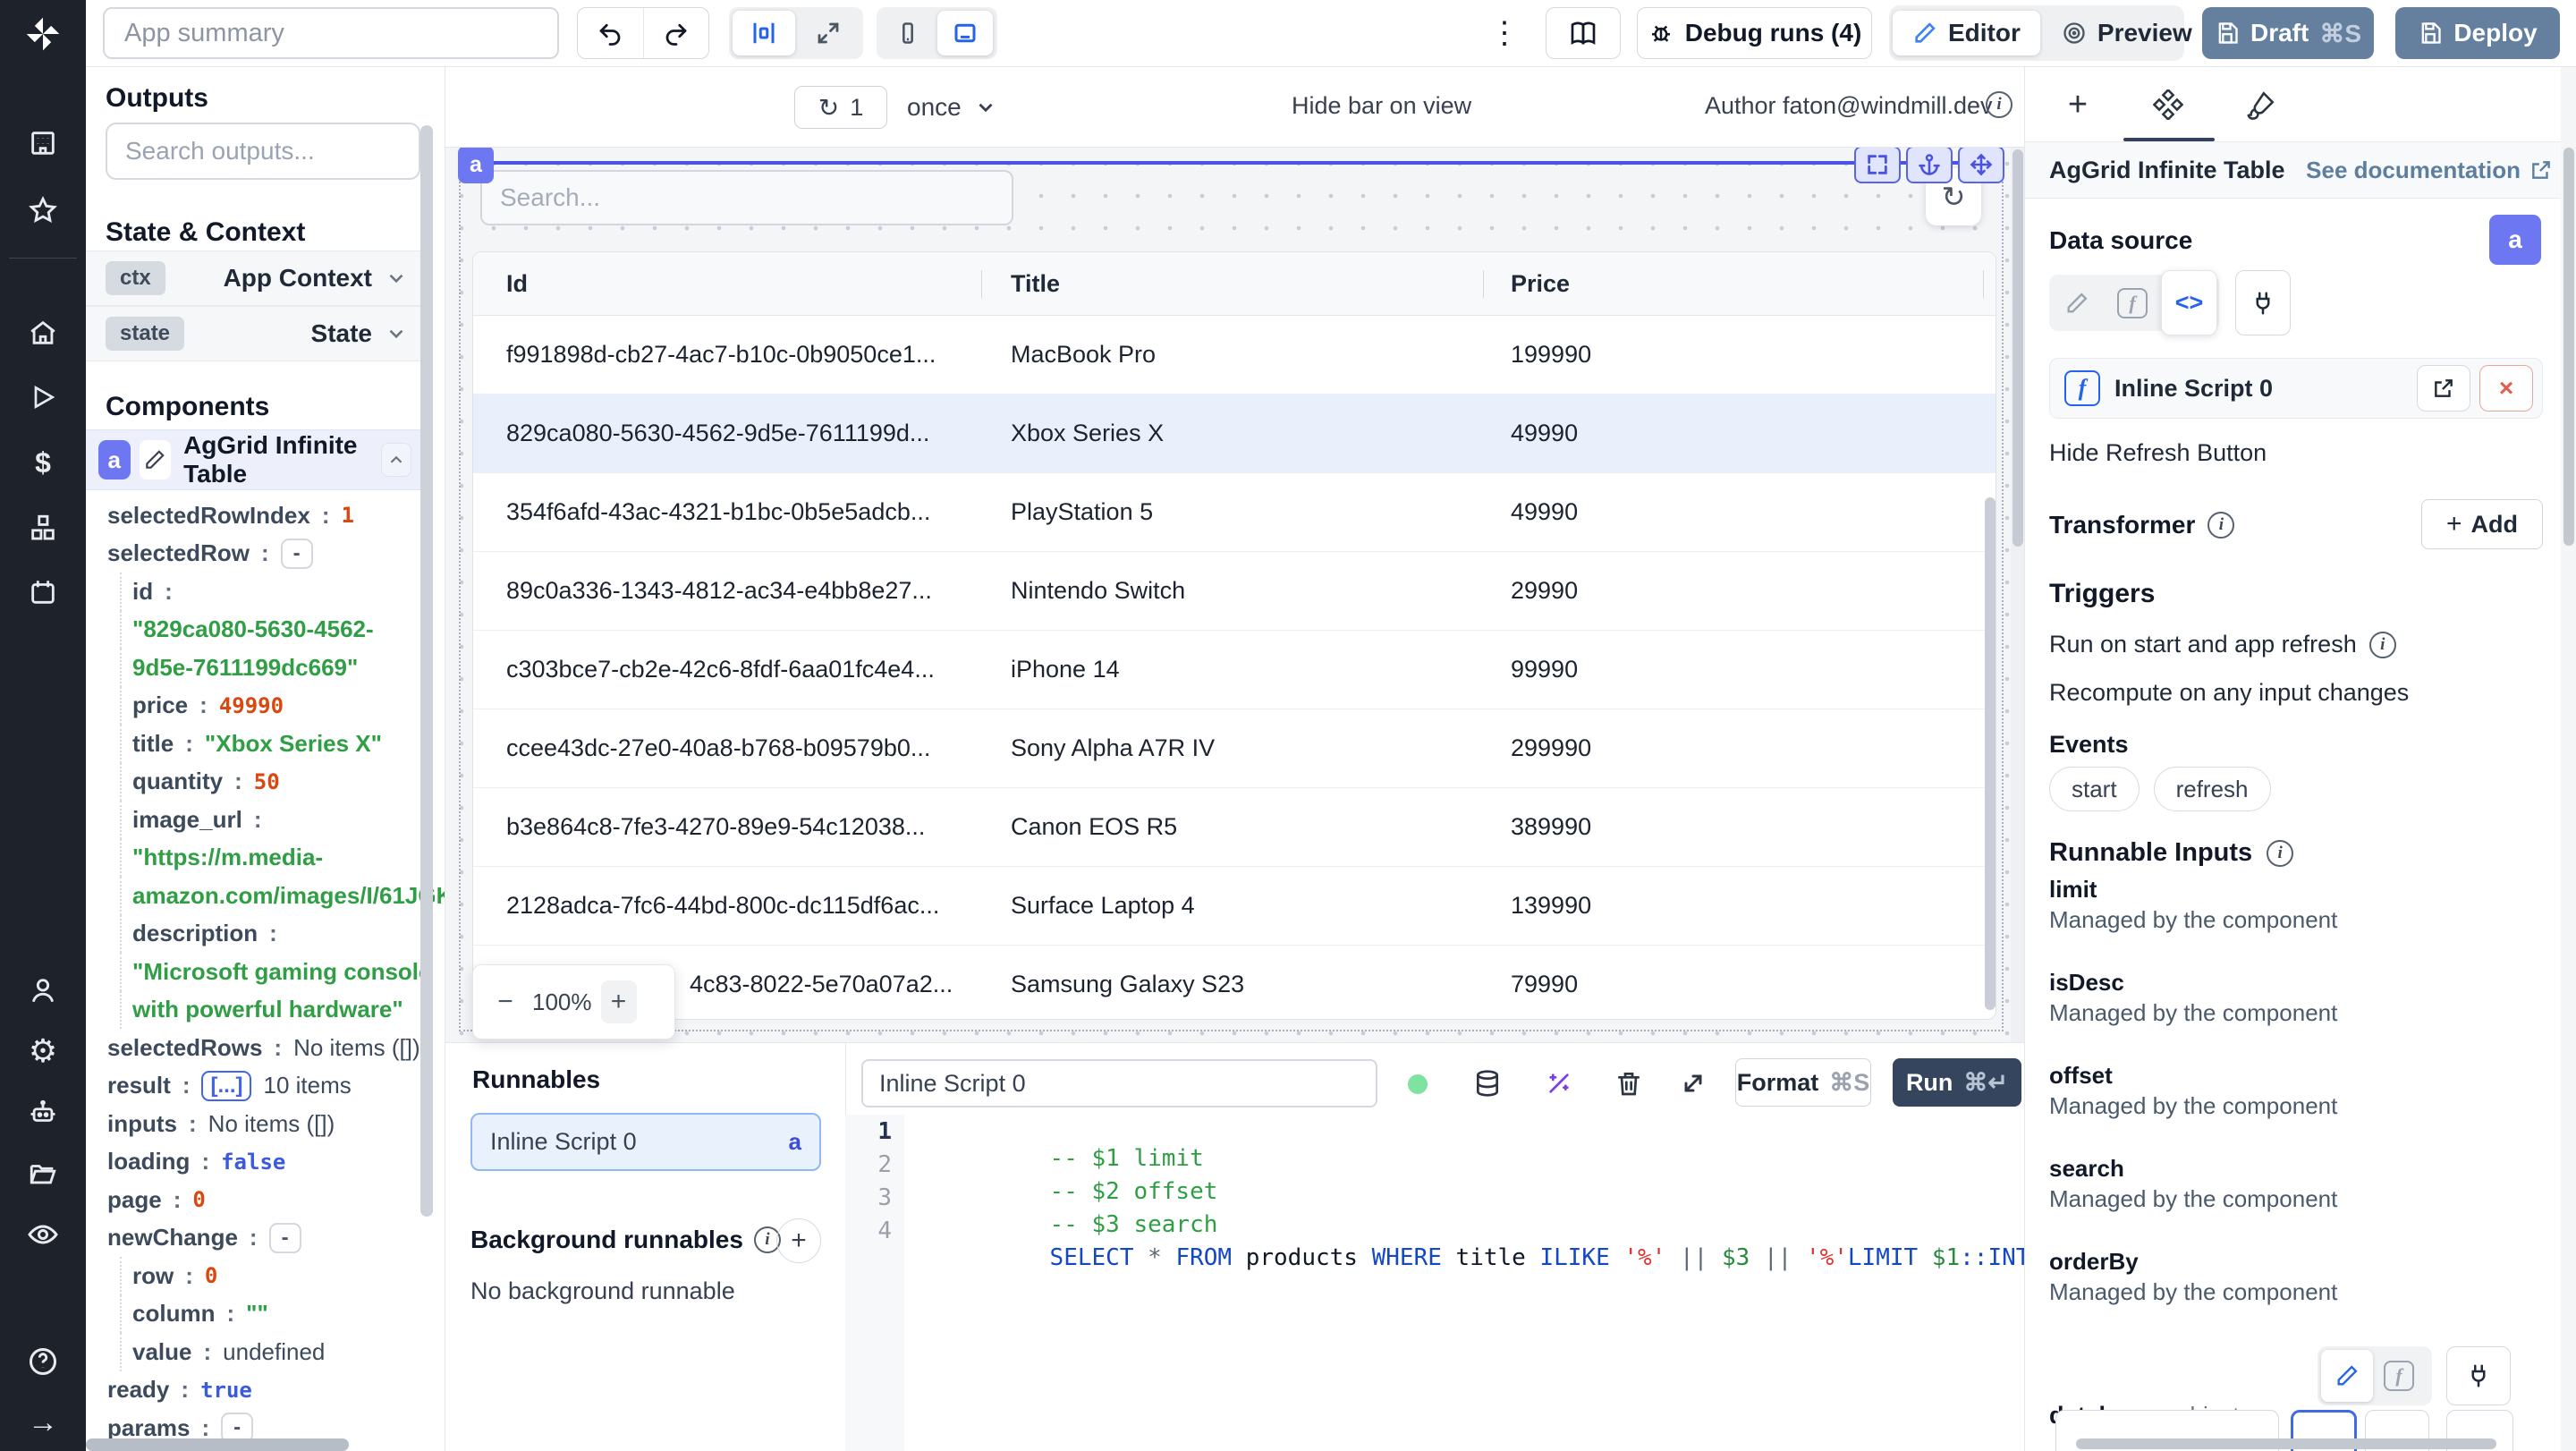 The image size is (2576, 1451). What do you see at coordinates (764, 33) in the screenshot?
I see `align-center-button` at bounding box center [764, 33].